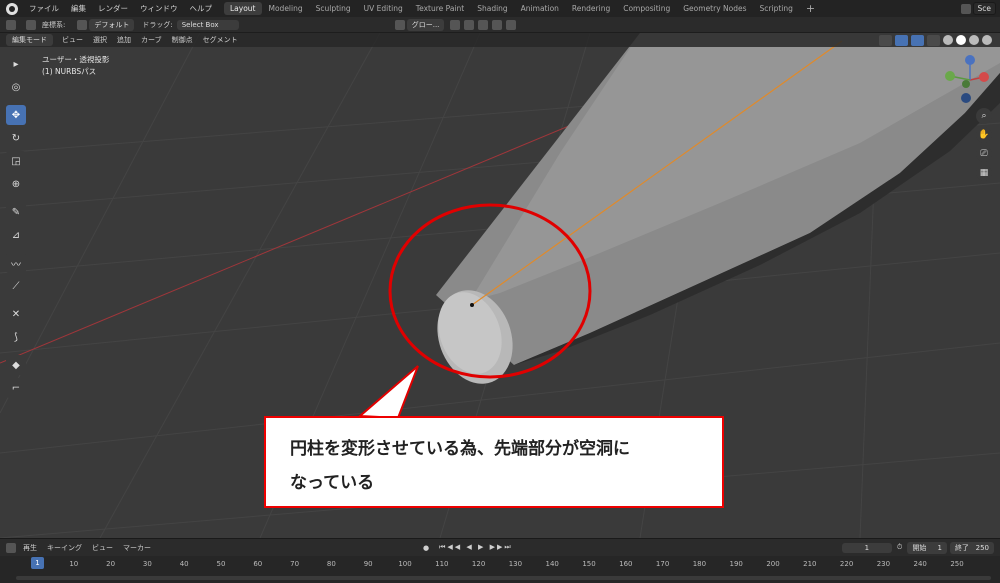 The width and height of the screenshot is (1000, 583). I want to click on start-frame-field: 開始 1, so click(927, 547).